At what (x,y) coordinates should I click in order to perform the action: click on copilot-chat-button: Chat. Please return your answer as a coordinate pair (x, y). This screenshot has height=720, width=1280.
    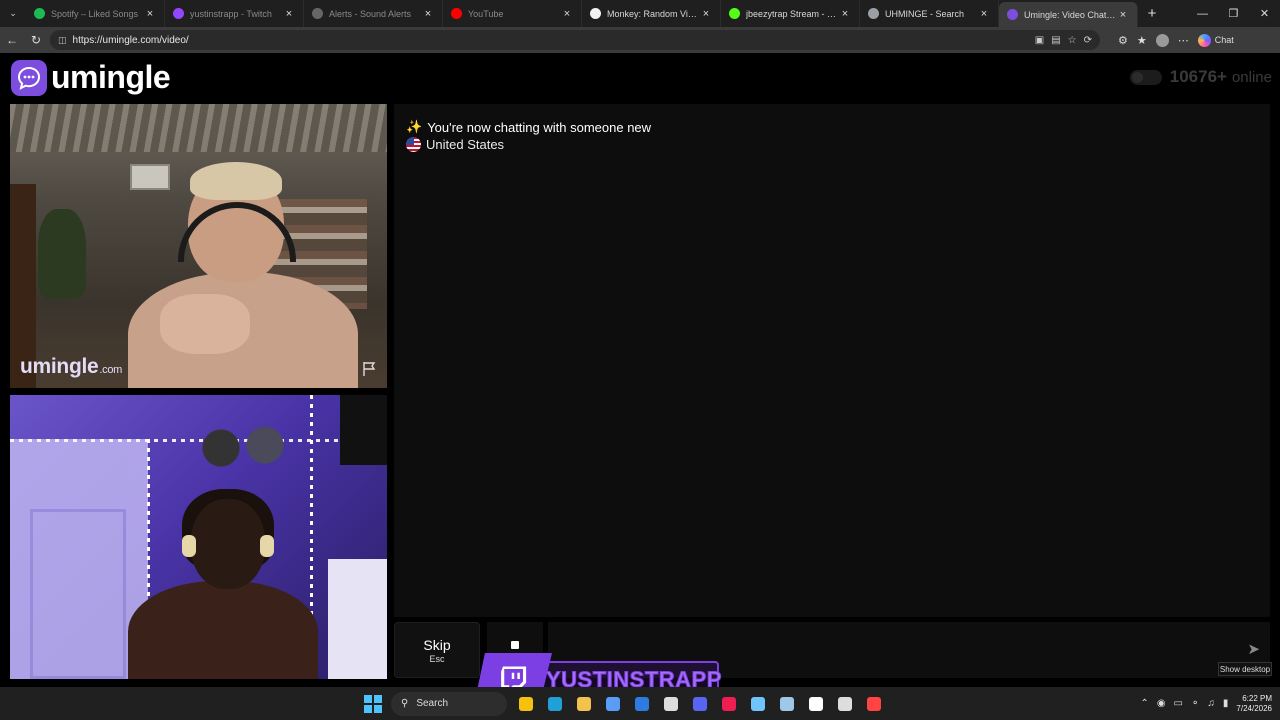
    Looking at the image, I should click on (1215, 40).